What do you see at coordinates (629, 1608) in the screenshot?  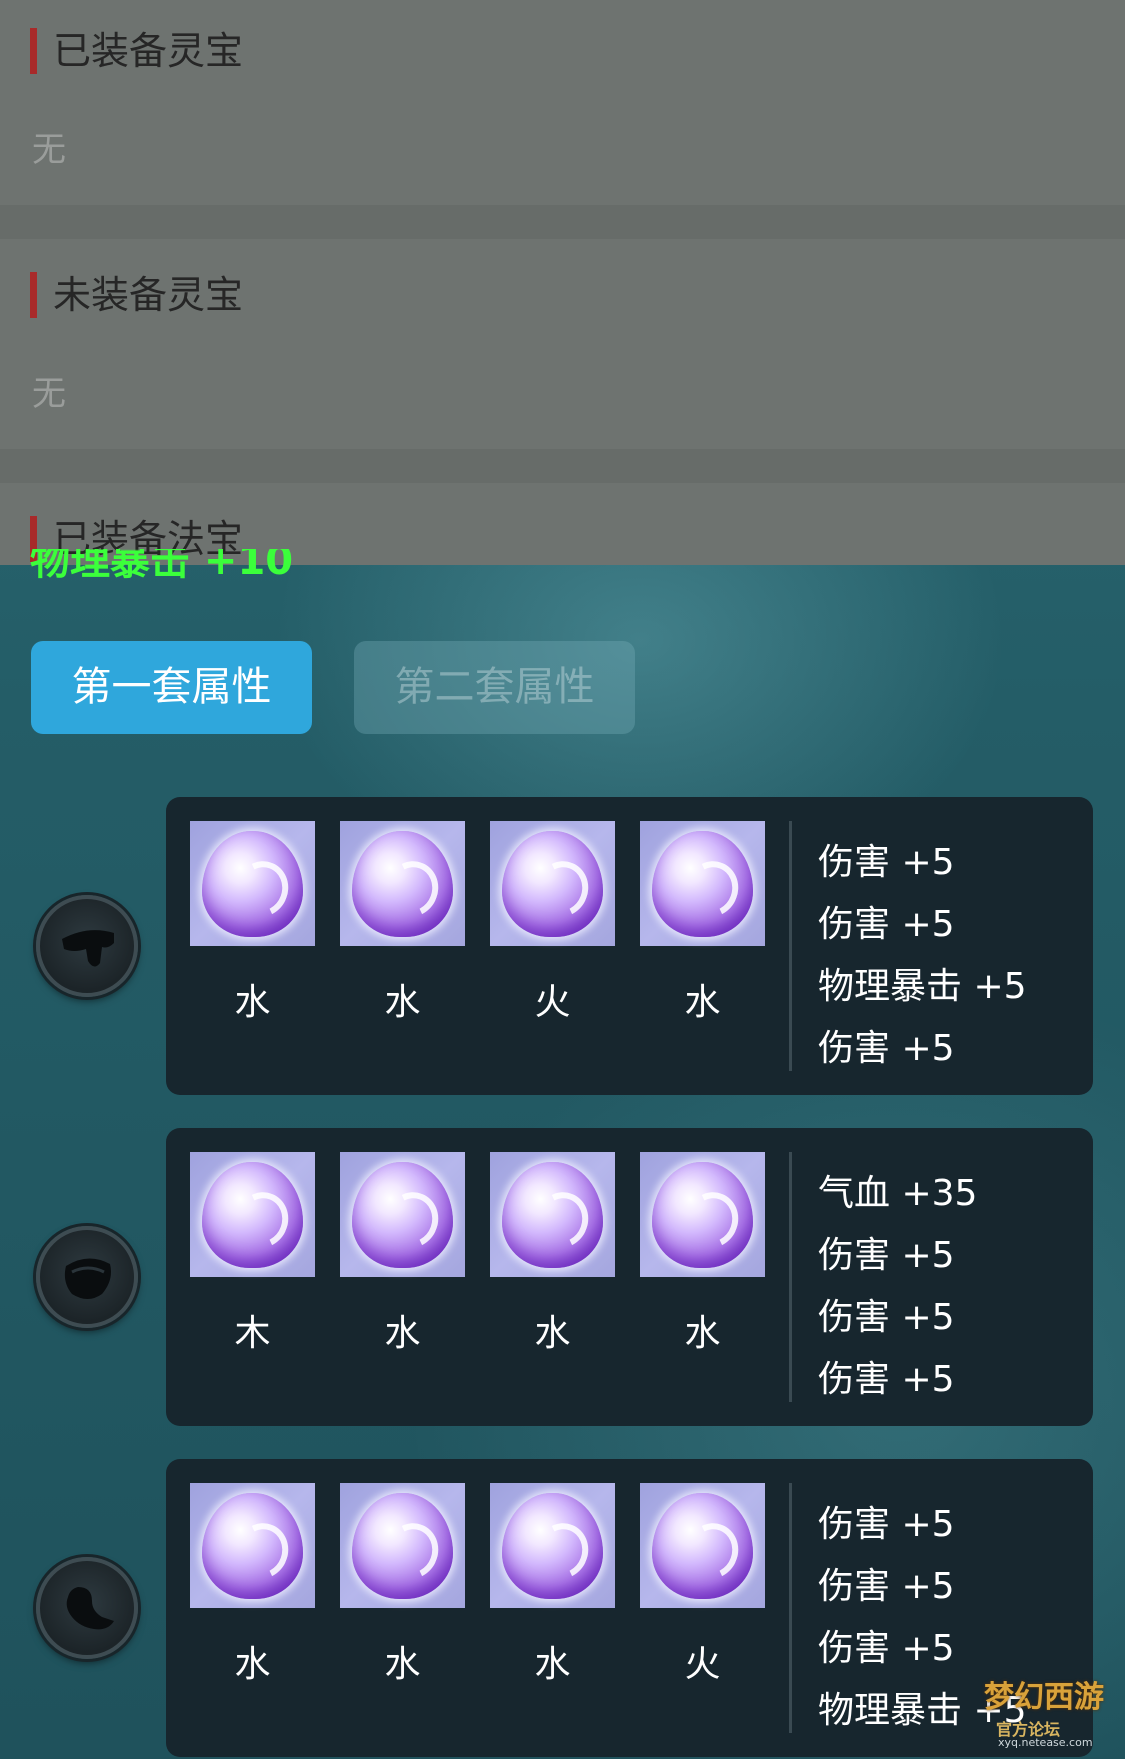 I see `gem-card: 水 水 水 火 伤害 +5 伤害 +5 伤害 +5 物理暴击 +5` at bounding box center [629, 1608].